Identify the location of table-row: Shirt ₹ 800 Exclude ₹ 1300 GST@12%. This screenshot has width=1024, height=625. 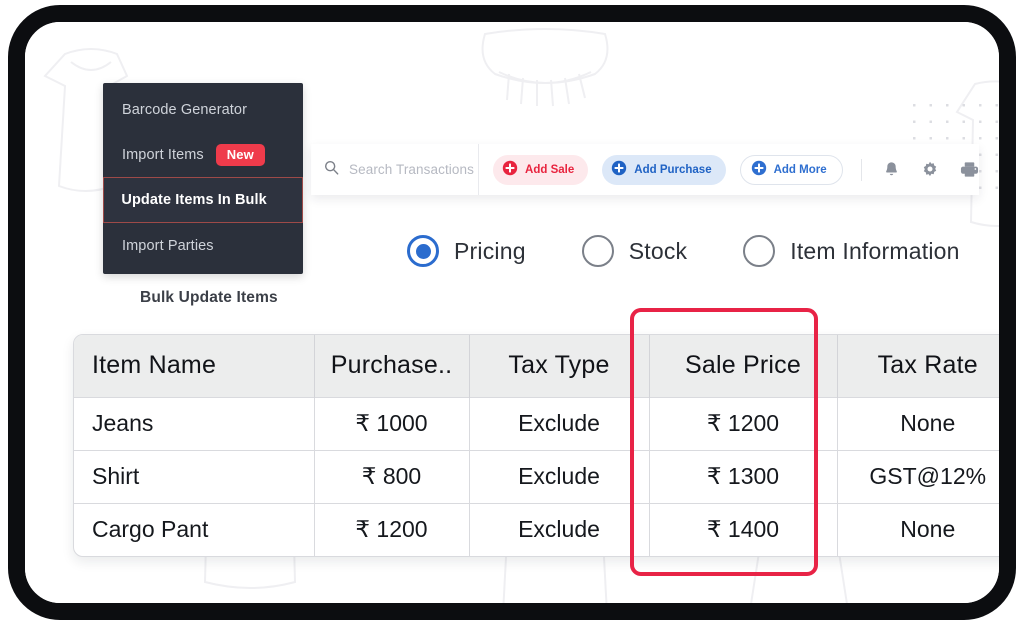
(536, 476).